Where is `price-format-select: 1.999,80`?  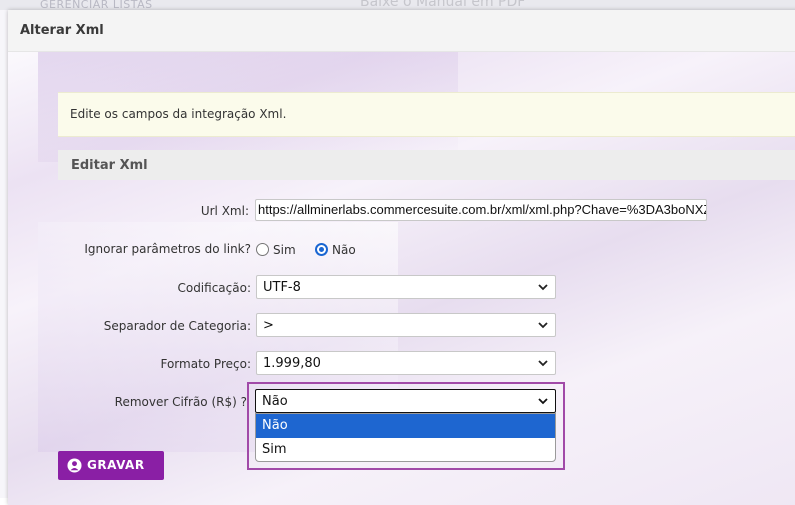 price-format-select: 1.999,80 is located at coordinates (406, 363).